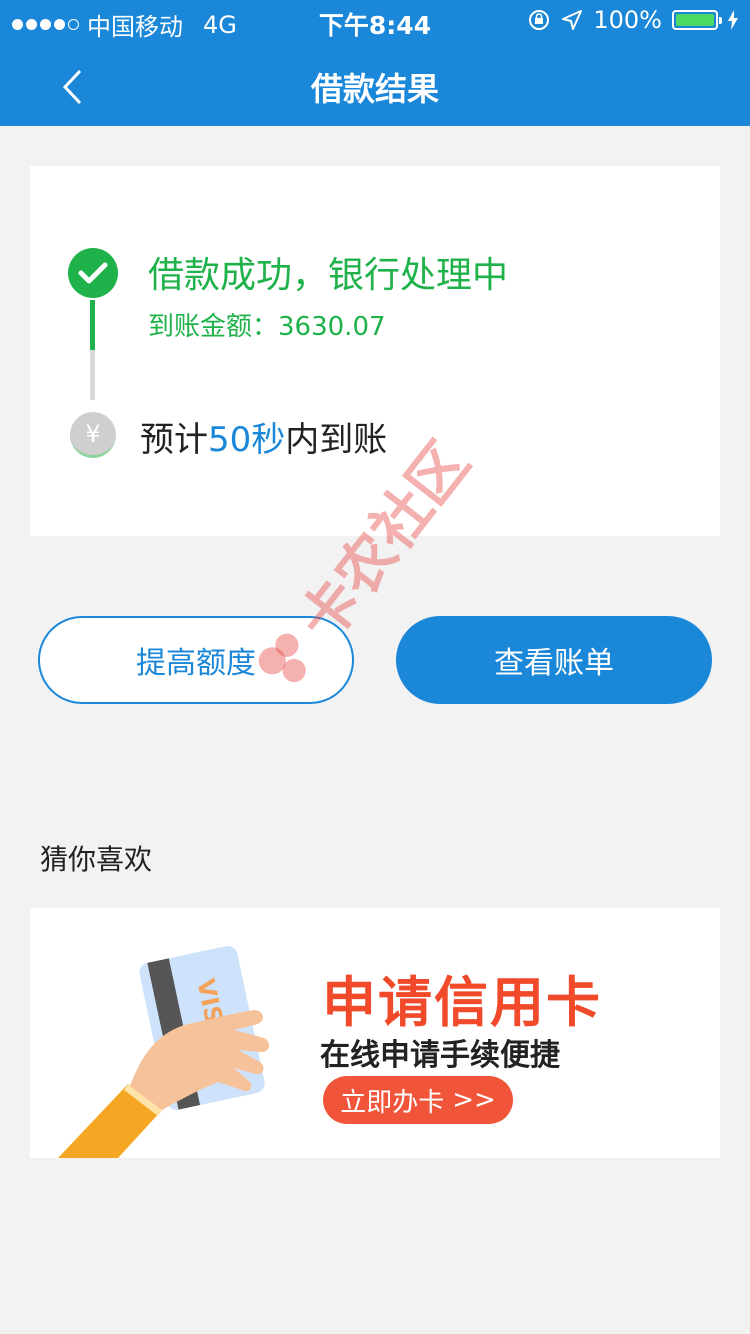 The height and width of the screenshot is (1334, 750). Describe the element at coordinates (332, 327) in the screenshot. I see `amount-value: 3630.07` at that location.